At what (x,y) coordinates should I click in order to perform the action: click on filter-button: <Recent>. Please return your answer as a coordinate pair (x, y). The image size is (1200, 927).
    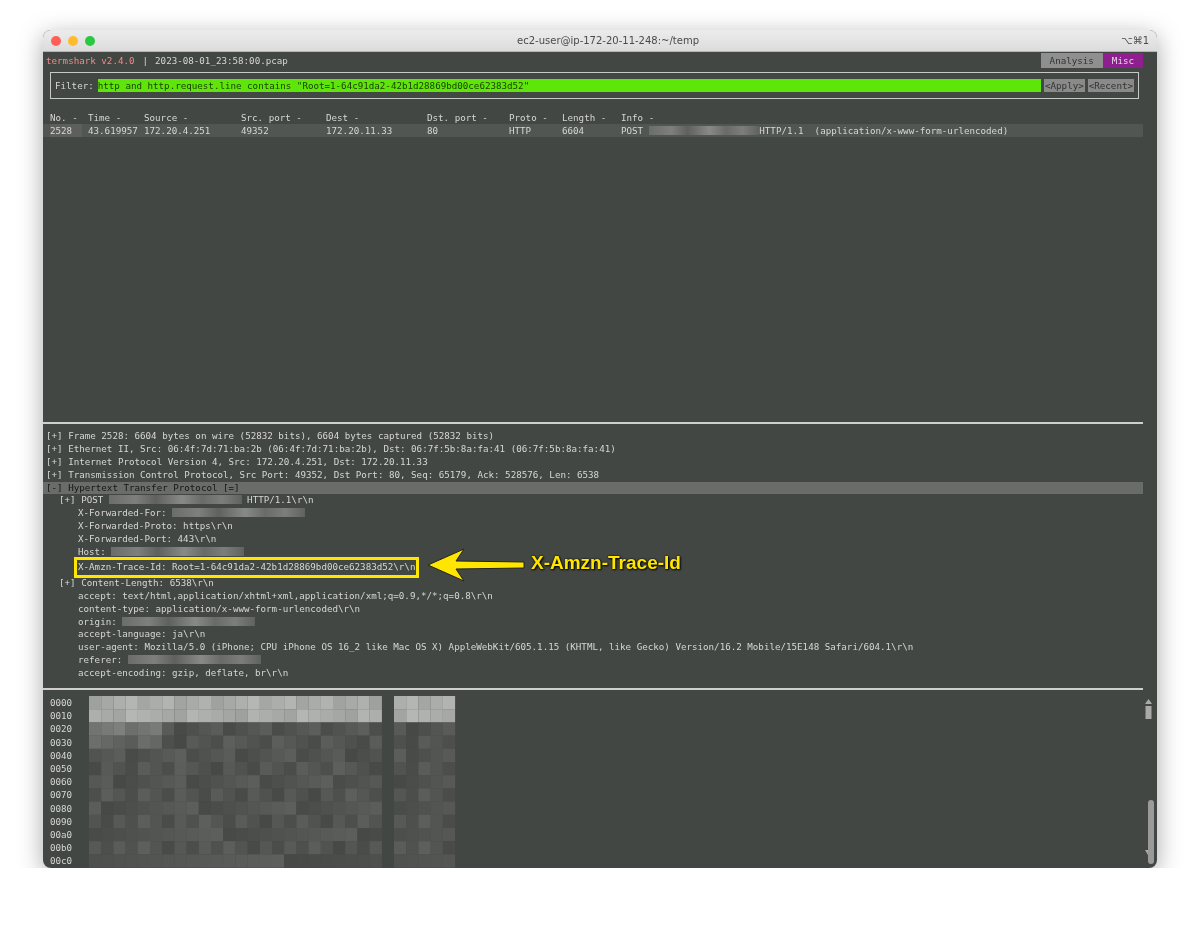
    Looking at the image, I should click on (1110, 85).